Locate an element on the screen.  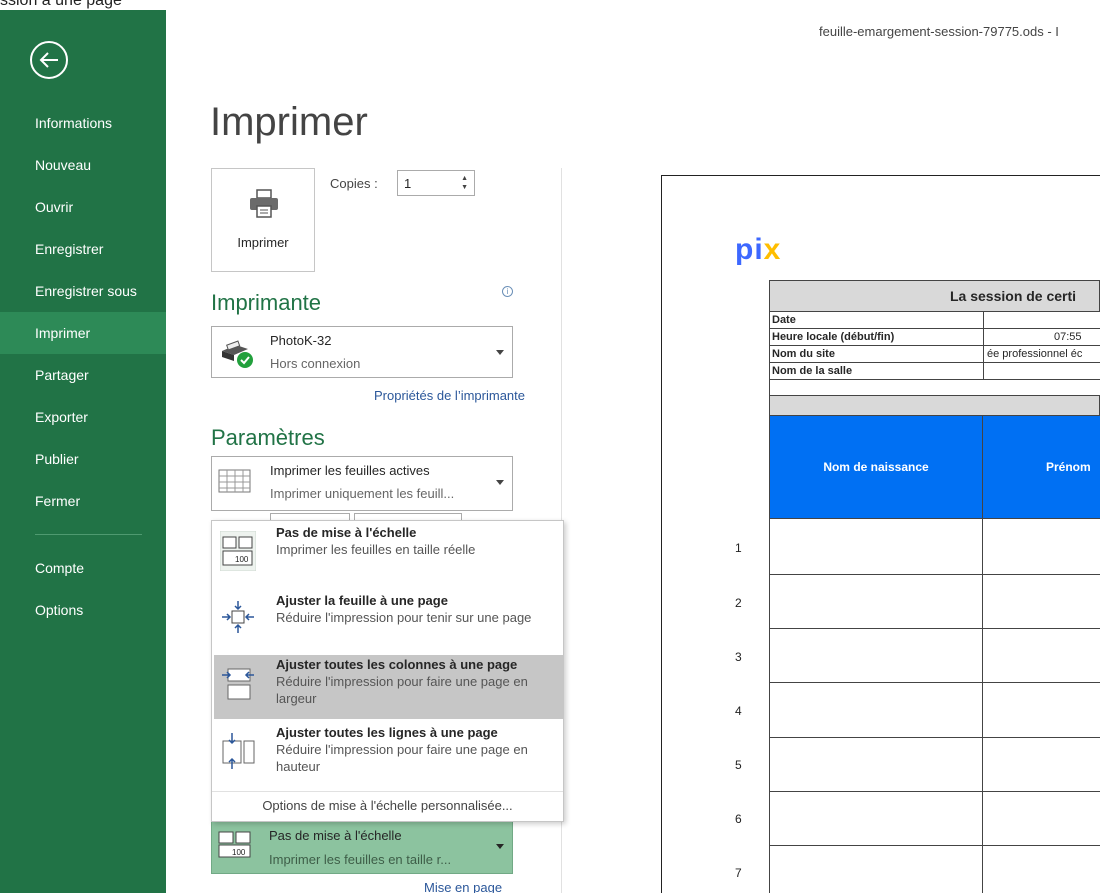
row-number: 3 is located at coordinates (738, 657).